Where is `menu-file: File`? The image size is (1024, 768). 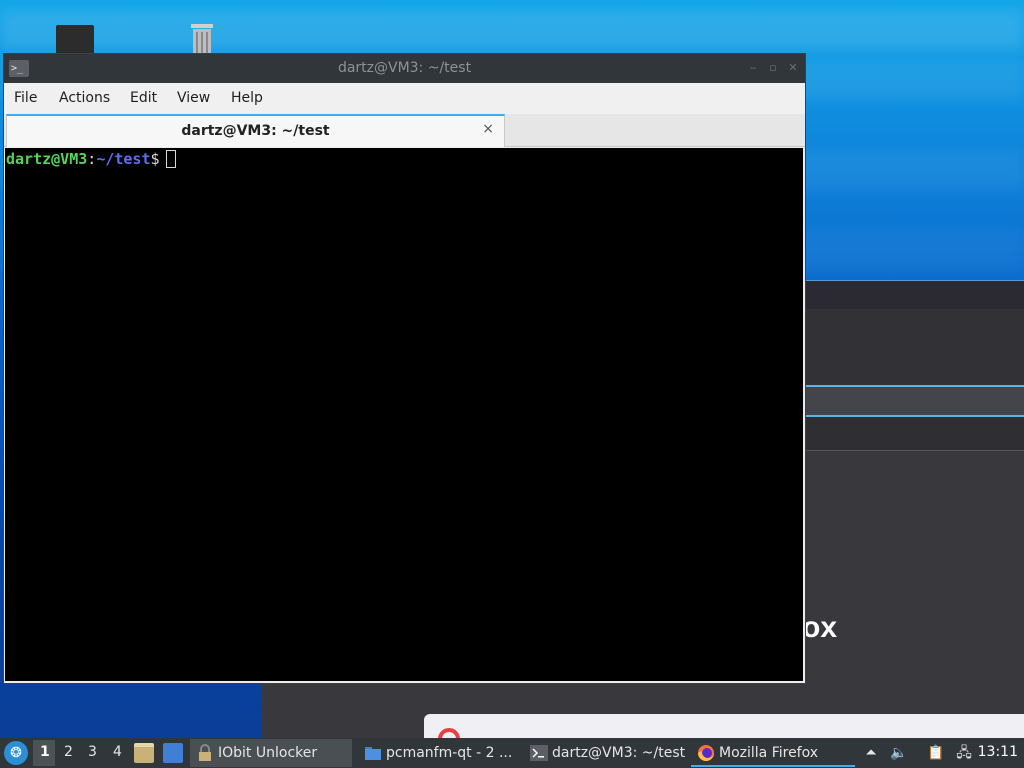
menu-file: File is located at coordinates (25, 98).